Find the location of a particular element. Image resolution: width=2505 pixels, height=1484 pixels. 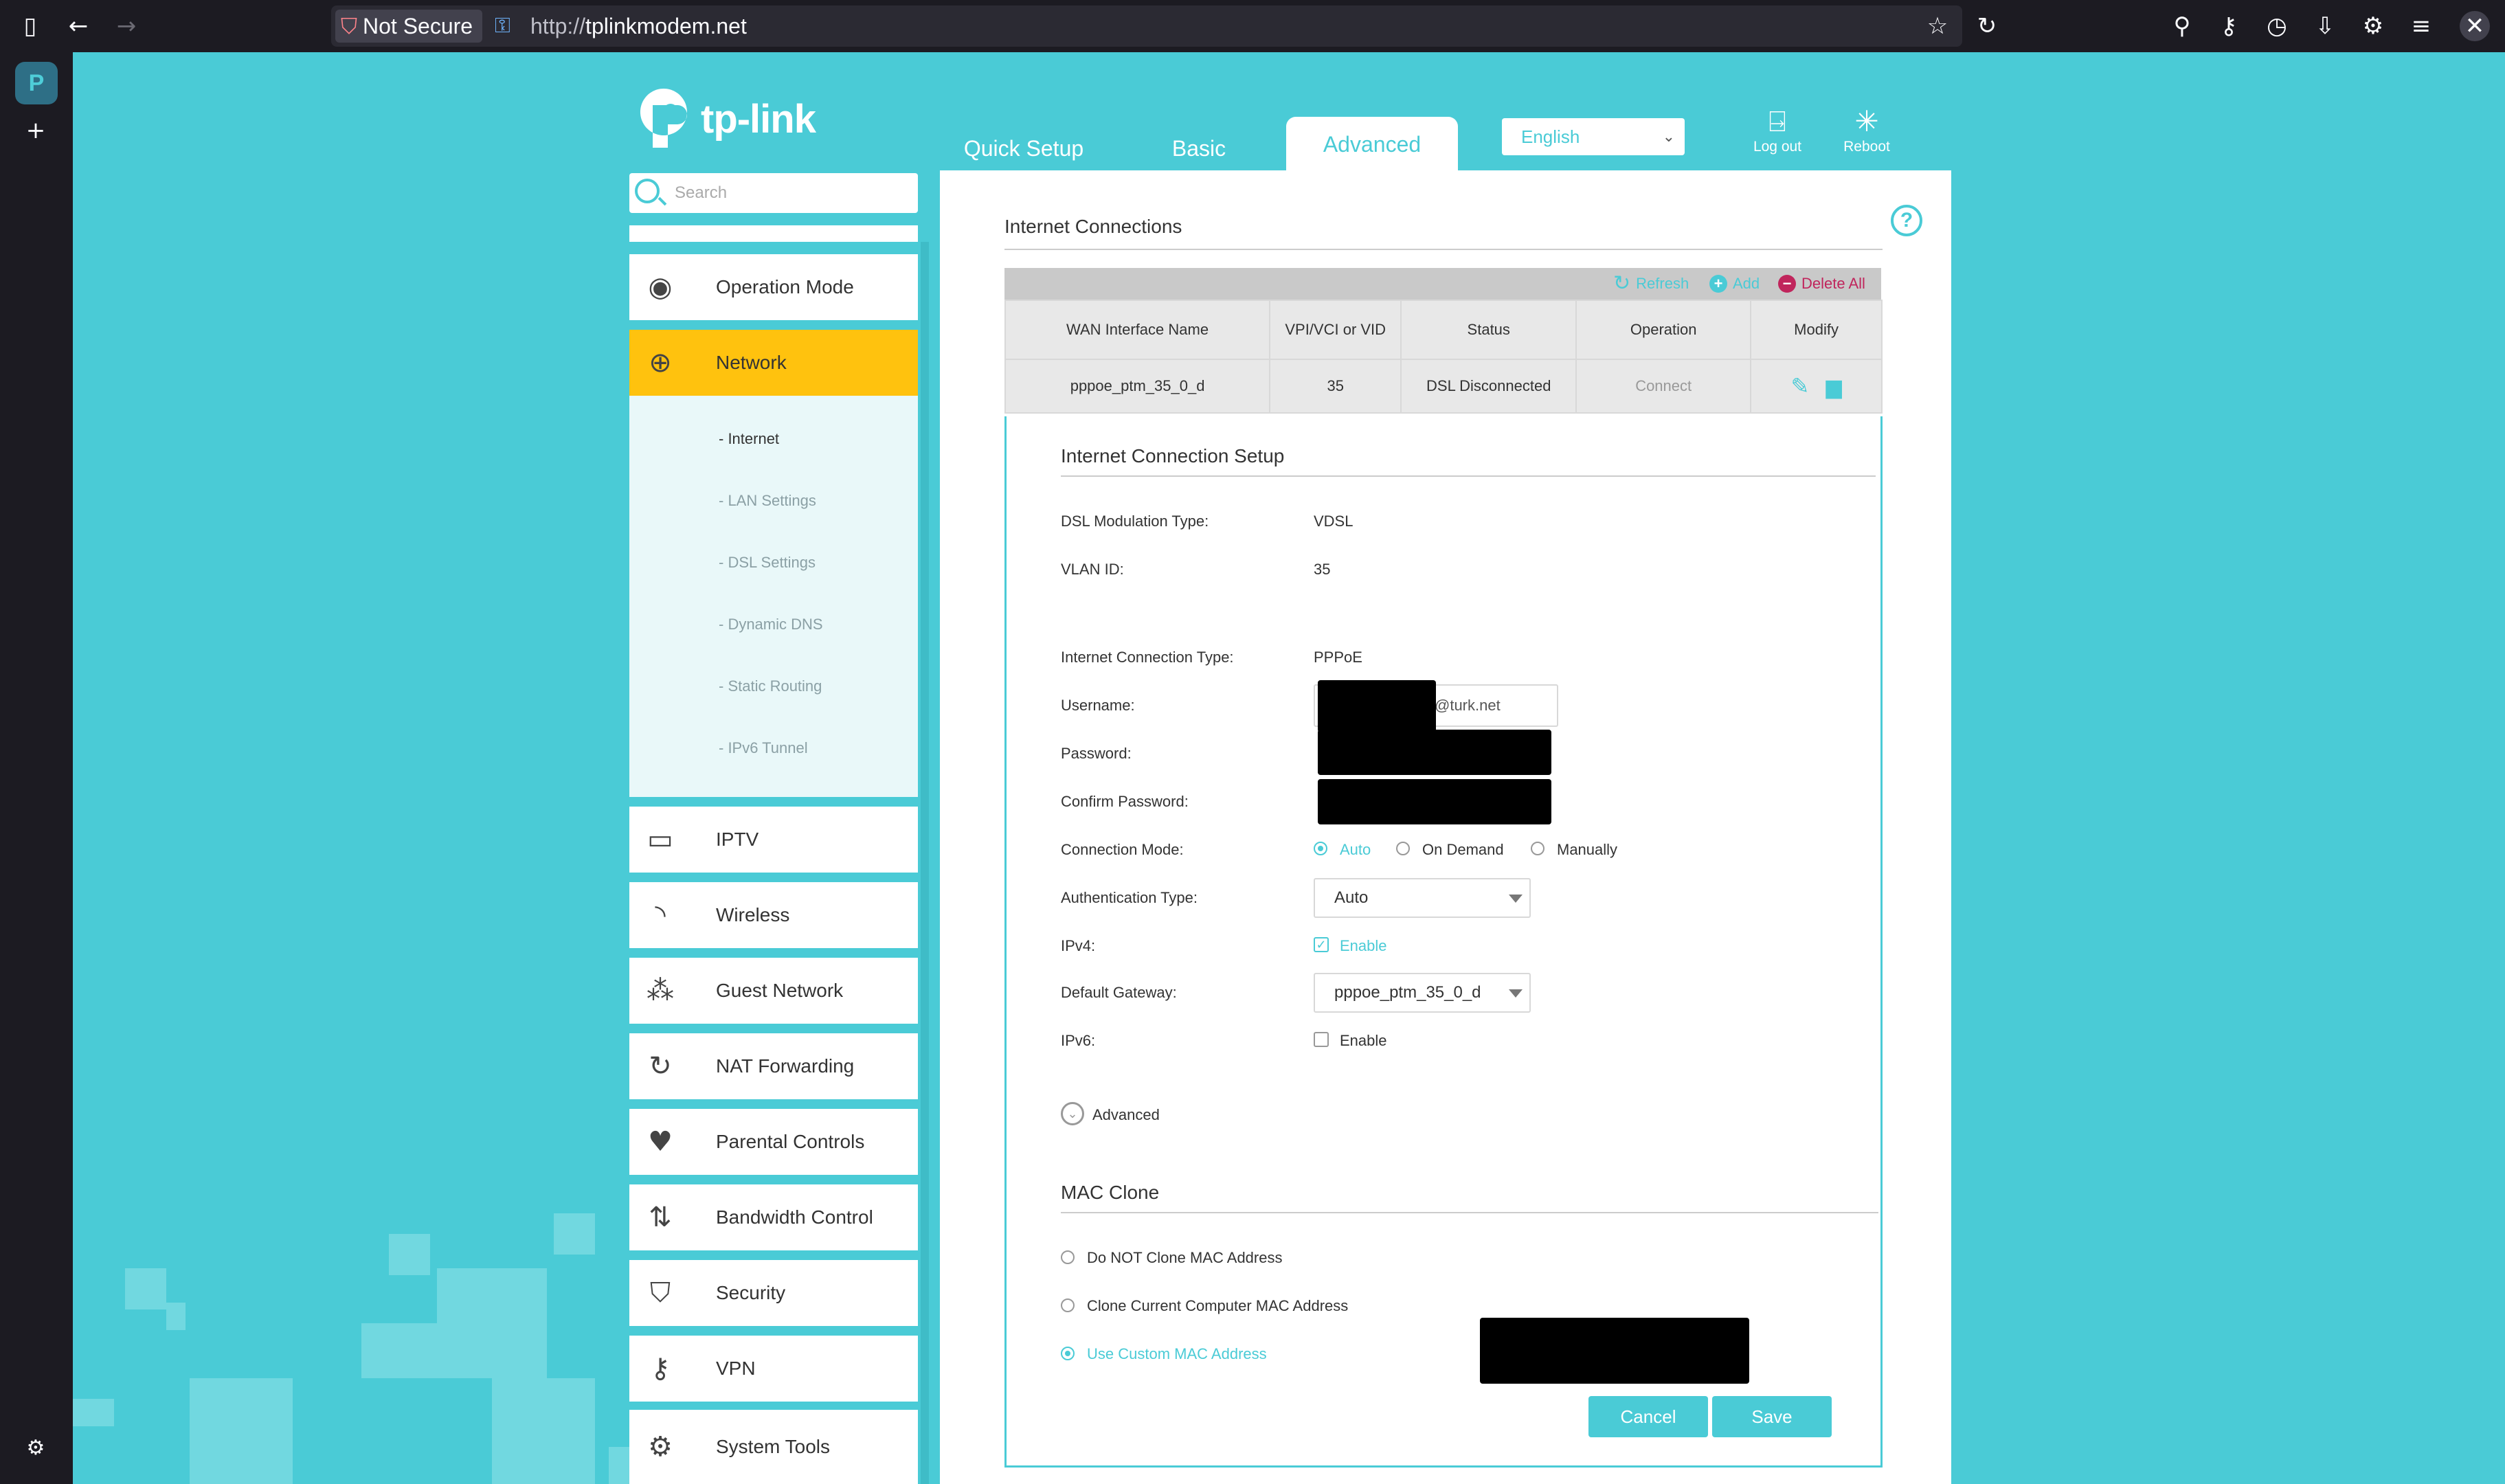

menu-item-guest-network: ⁂ Guest Network is located at coordinates (774, 991).